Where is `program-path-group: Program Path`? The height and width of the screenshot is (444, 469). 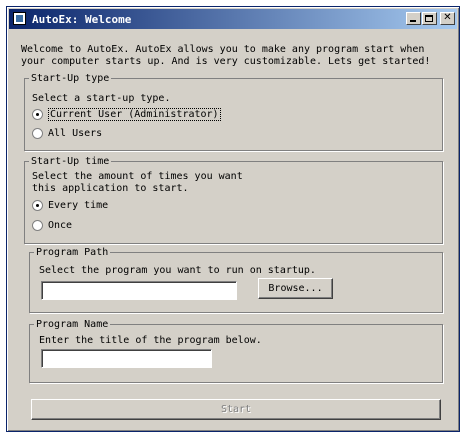
program-path-group: Program Path is located at coordinates (236, 280).